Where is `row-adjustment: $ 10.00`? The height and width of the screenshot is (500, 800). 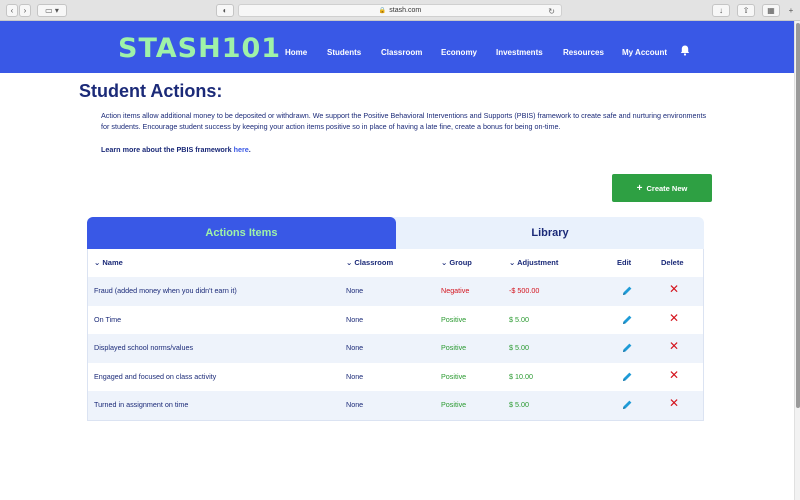 row-adjustment: $ 10.00 is located at coordinates (521, 376).